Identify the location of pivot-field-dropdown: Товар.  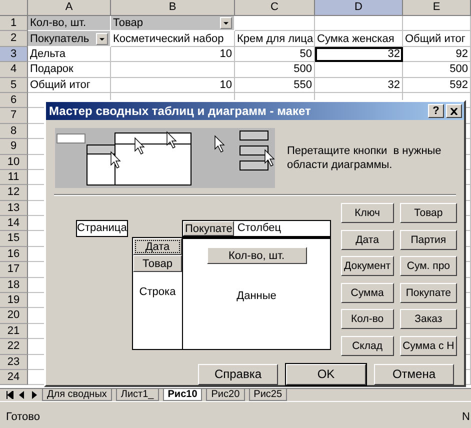
(173, 24).